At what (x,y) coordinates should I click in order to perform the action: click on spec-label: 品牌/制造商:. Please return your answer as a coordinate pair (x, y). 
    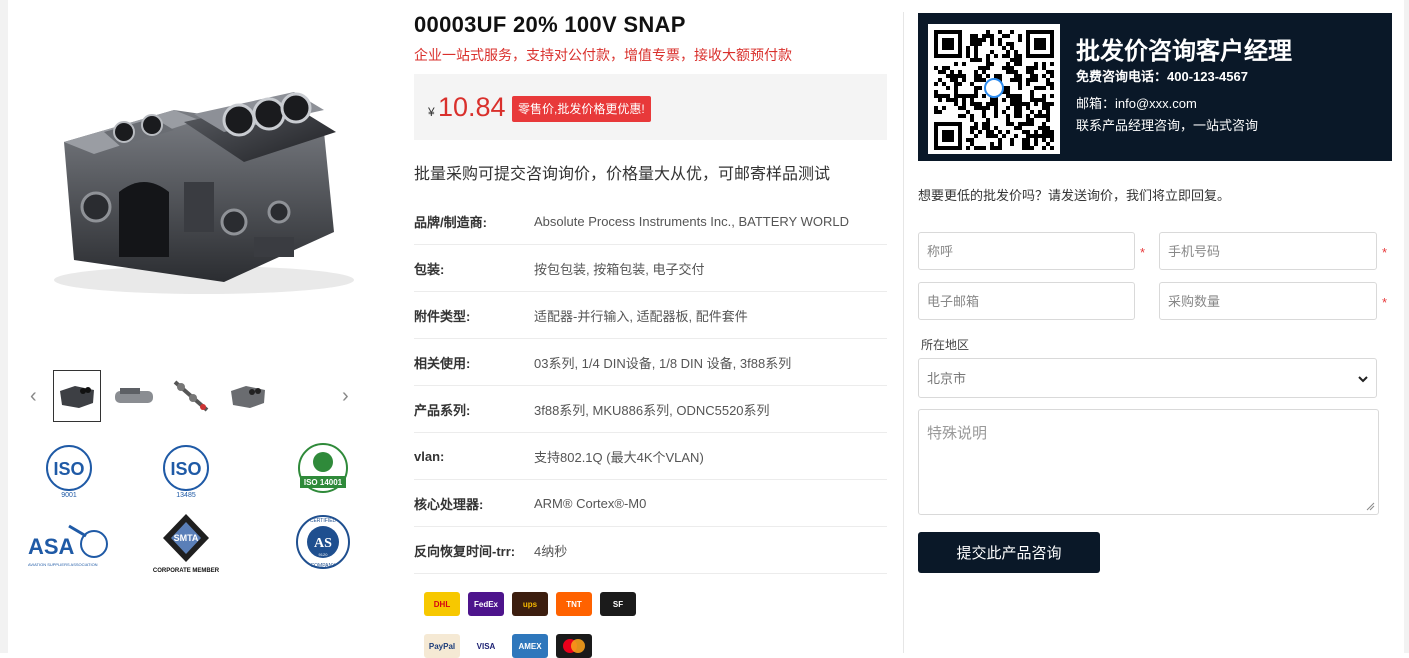
    Looking at the image, I should click on (450, 222).